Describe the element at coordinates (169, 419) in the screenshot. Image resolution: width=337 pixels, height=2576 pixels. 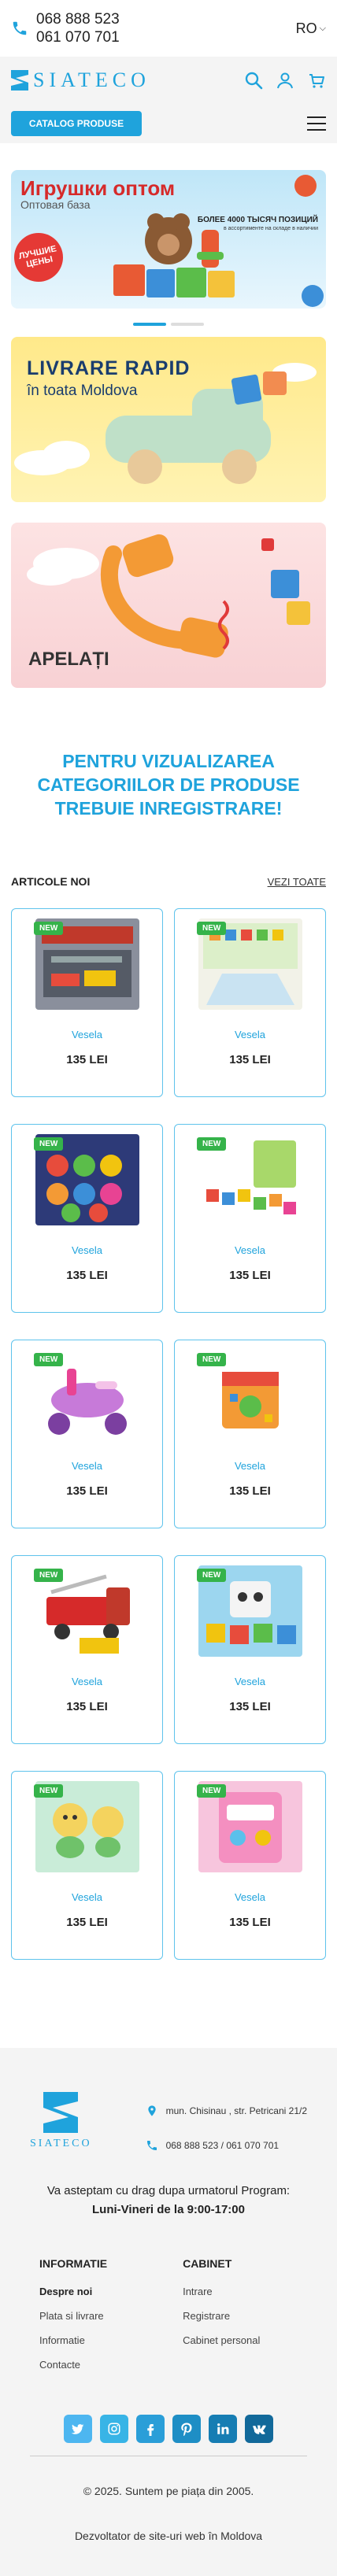
I see `promo-banner-delivery: LIVRARE RAPID în toata Moldova` at that location.